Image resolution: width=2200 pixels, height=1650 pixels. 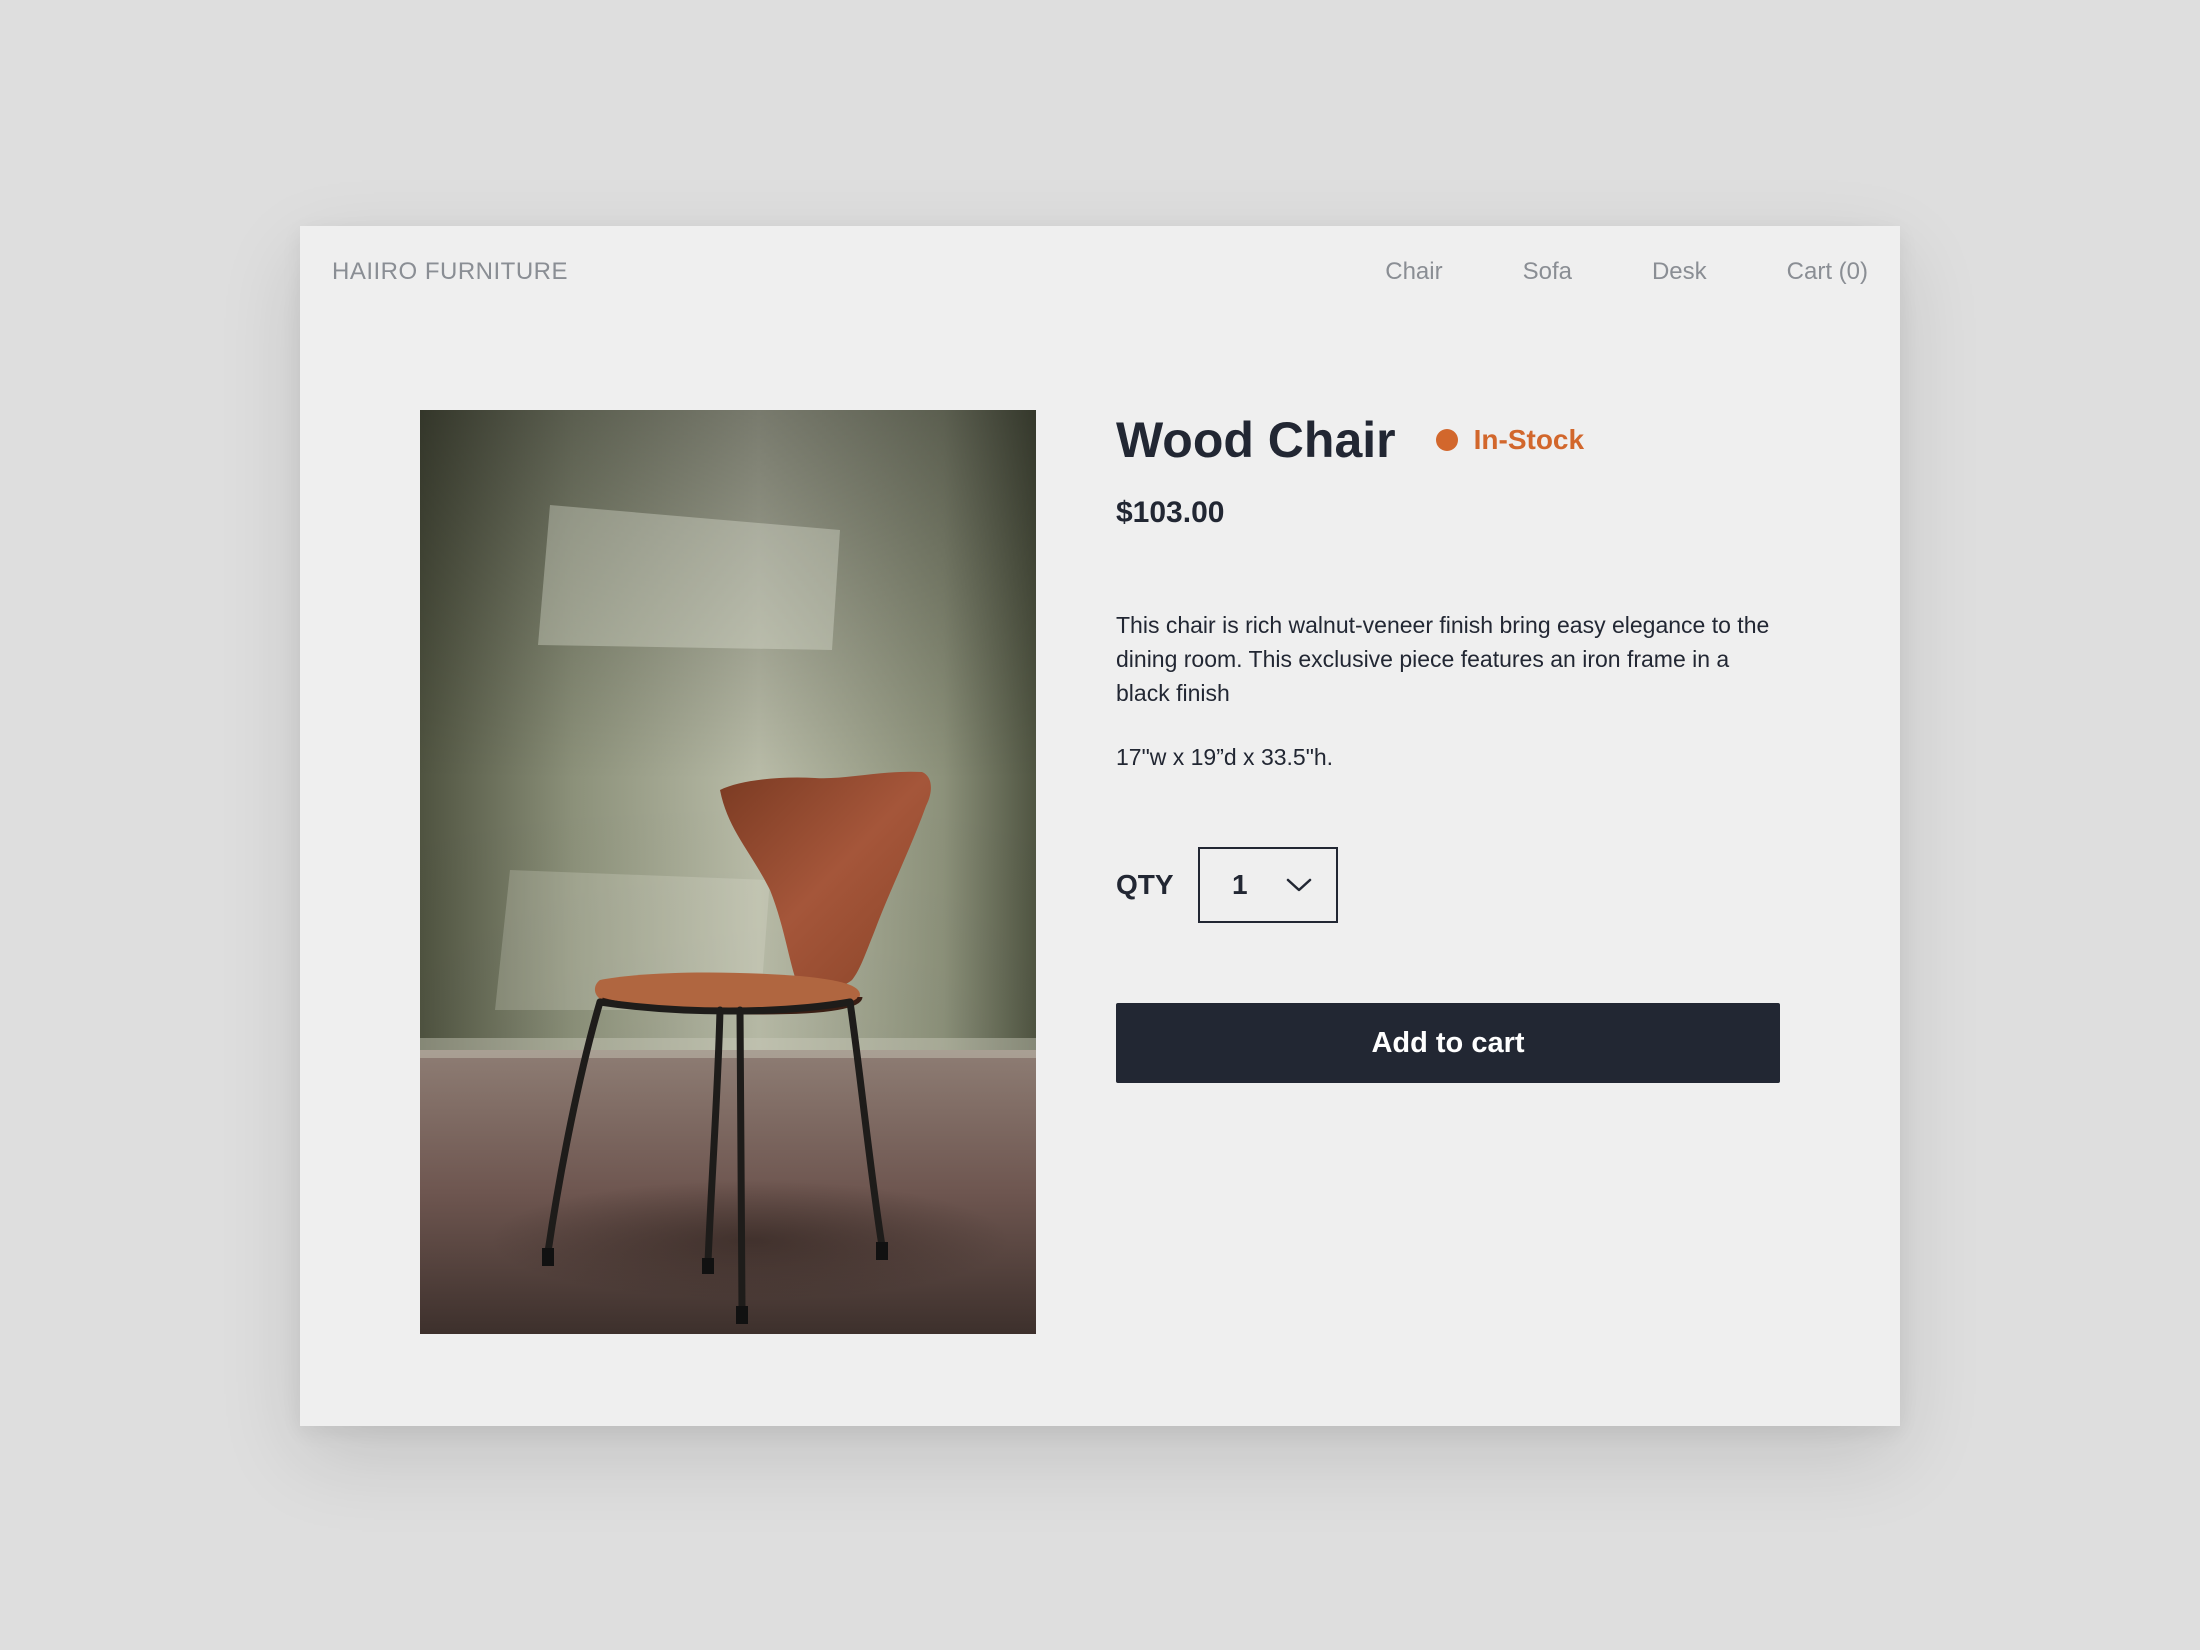 I want to click on product-price: $103.00, so click(x=1170, y=512).